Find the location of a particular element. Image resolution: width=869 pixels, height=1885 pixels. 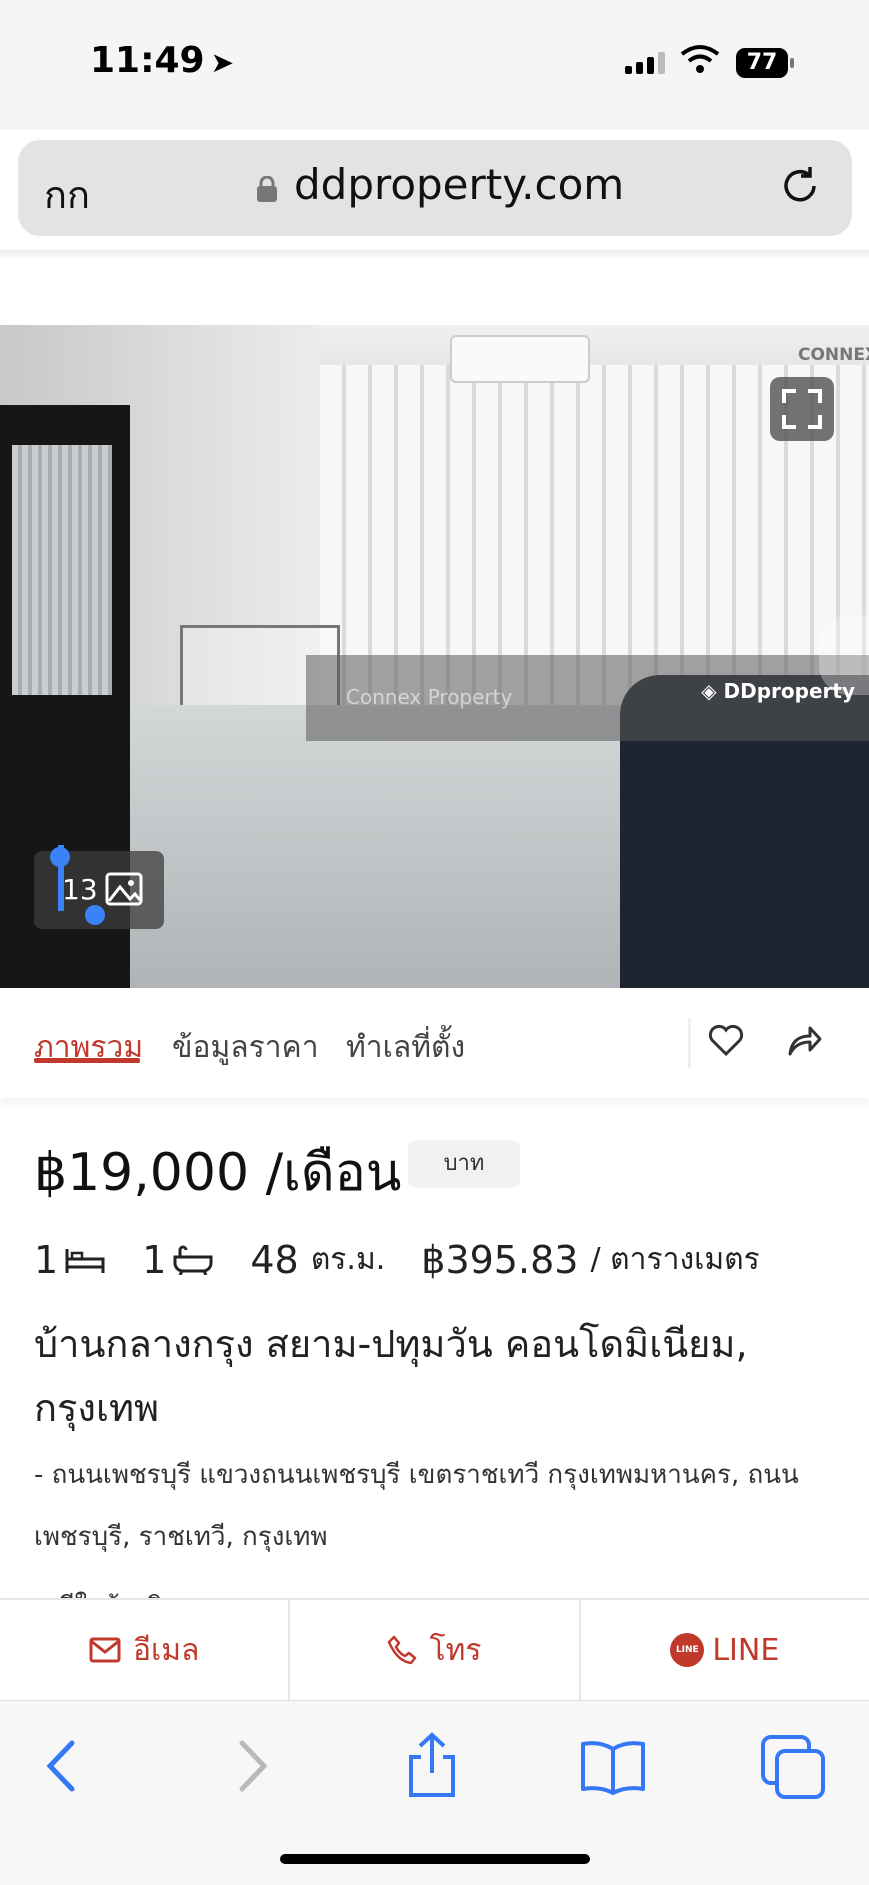

bathrooms: 1 is located at coordinates (178, 1260).